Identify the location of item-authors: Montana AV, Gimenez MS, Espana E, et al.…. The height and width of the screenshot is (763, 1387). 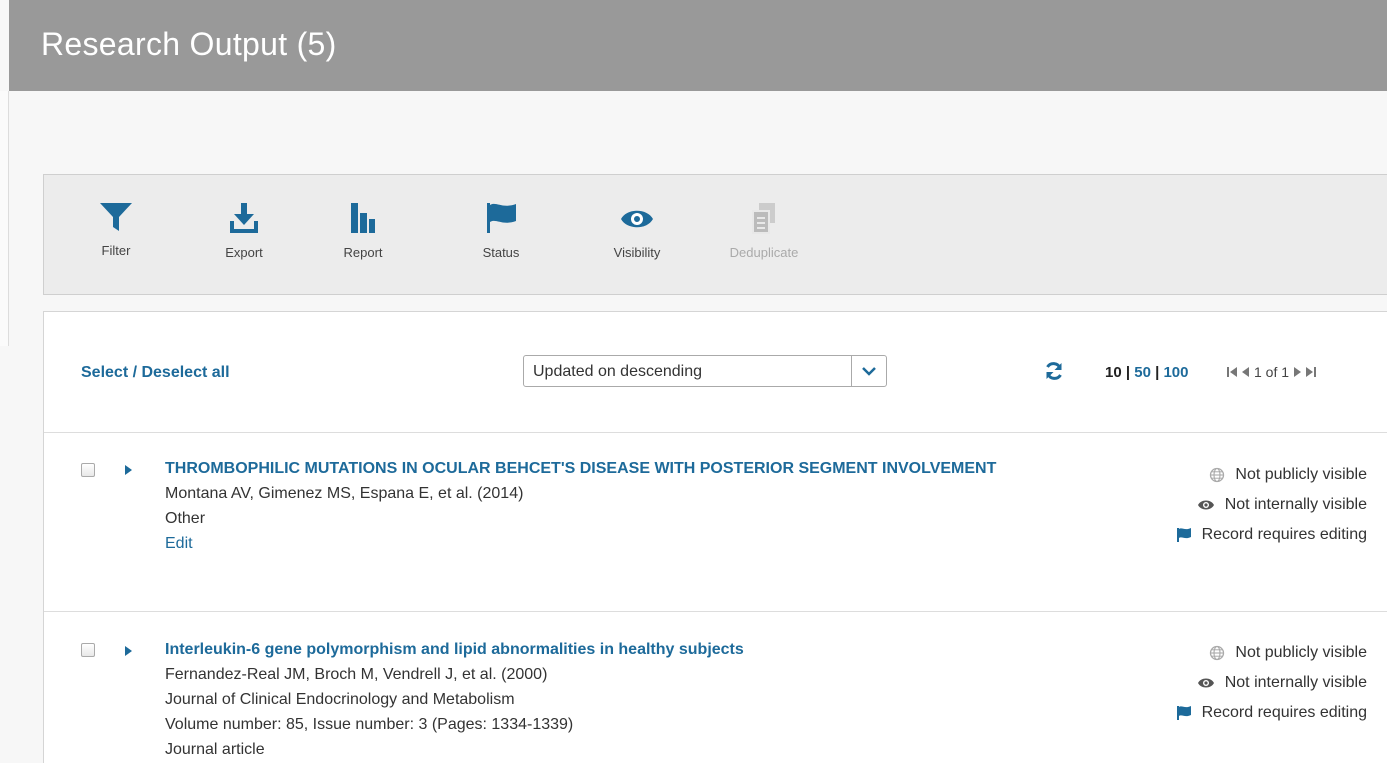
(344, 493).